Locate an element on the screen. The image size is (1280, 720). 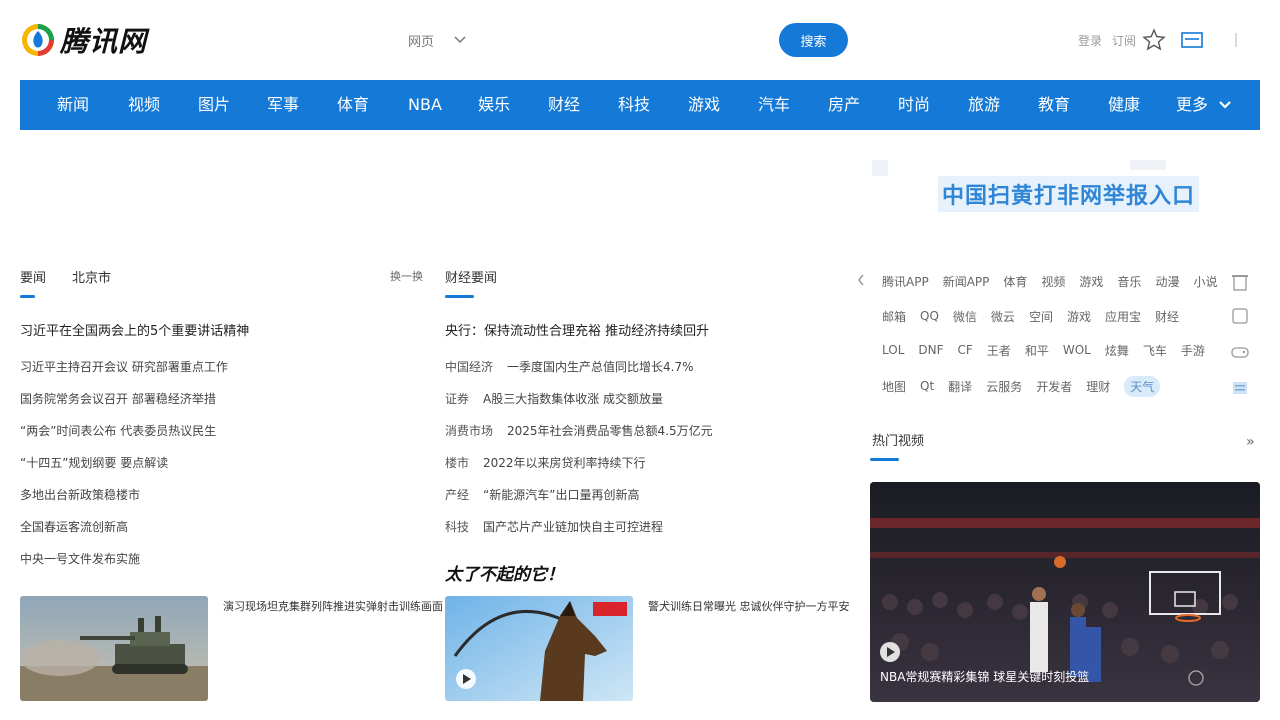
app-link: 王者 is located at coordinates (999, 350).